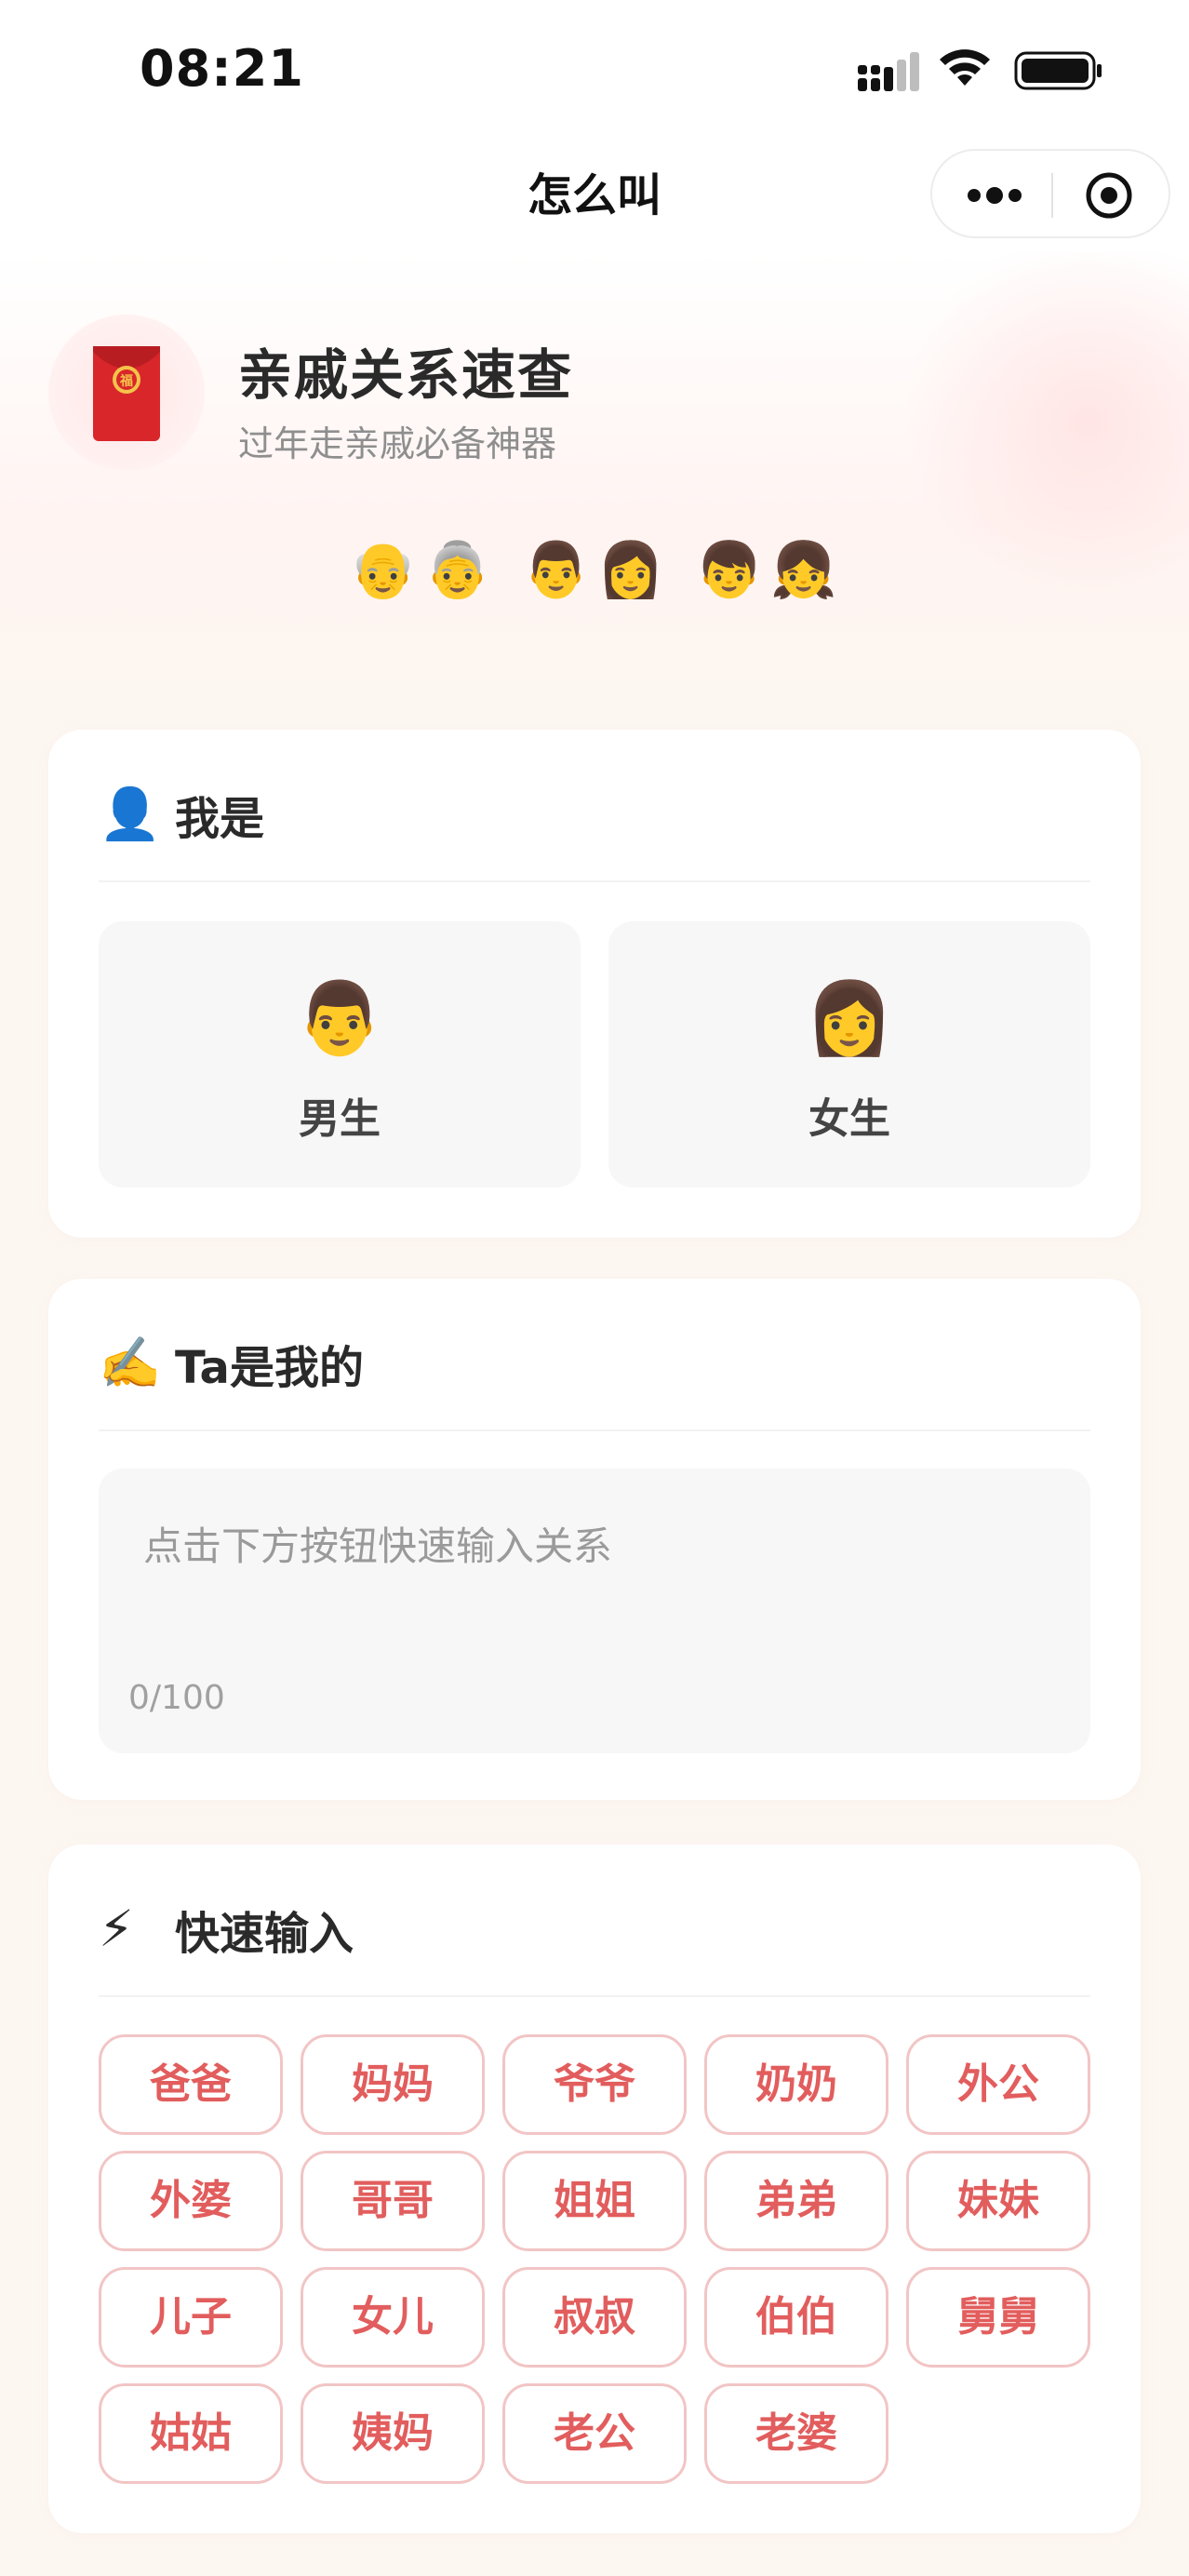 This screenshot has width=1189, height=2576. I want to click on gender-card-header: 👤 我是, so click(181, 814).